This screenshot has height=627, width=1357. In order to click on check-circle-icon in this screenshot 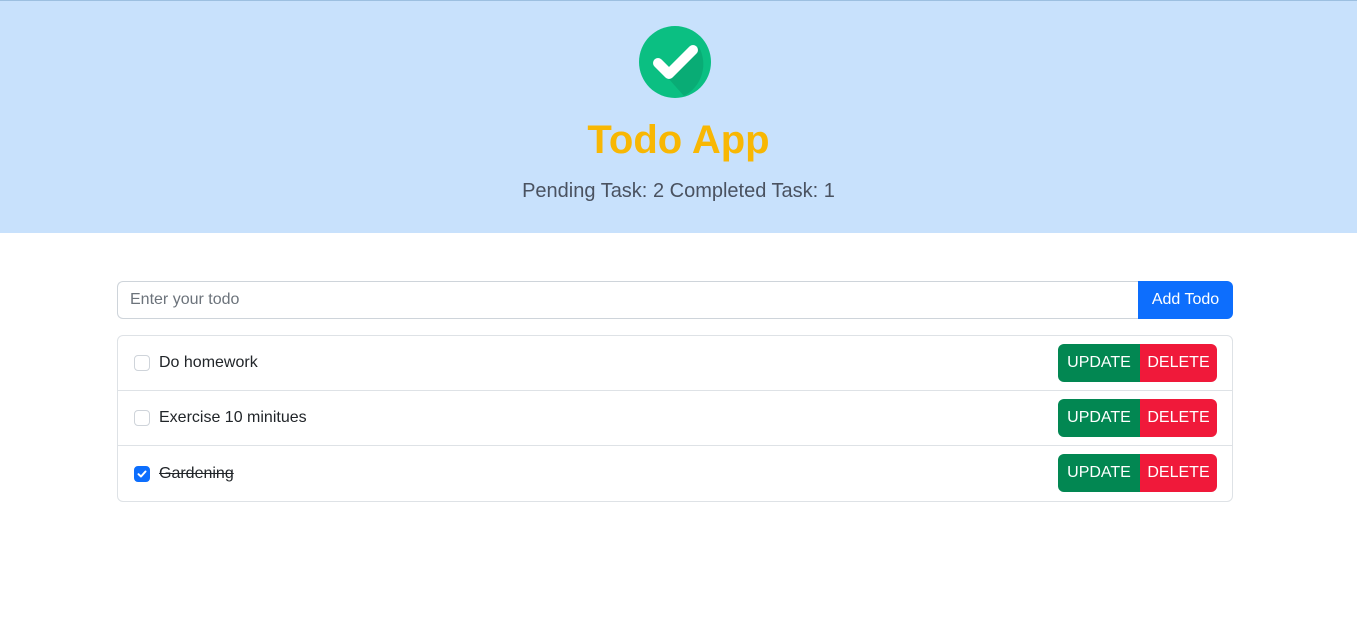, I will do `click(675, 62)`.